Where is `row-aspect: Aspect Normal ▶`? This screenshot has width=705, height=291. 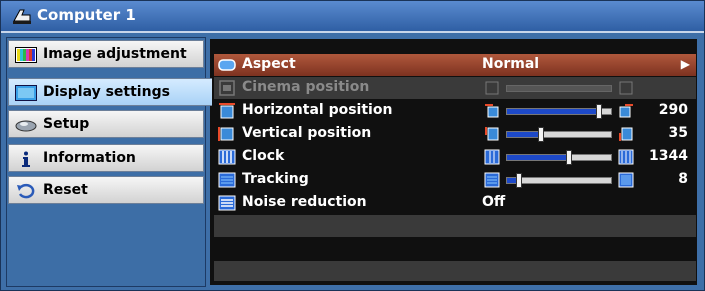 row-aspect: Aspect Normal ▶ is located at coordinates (455, 65).